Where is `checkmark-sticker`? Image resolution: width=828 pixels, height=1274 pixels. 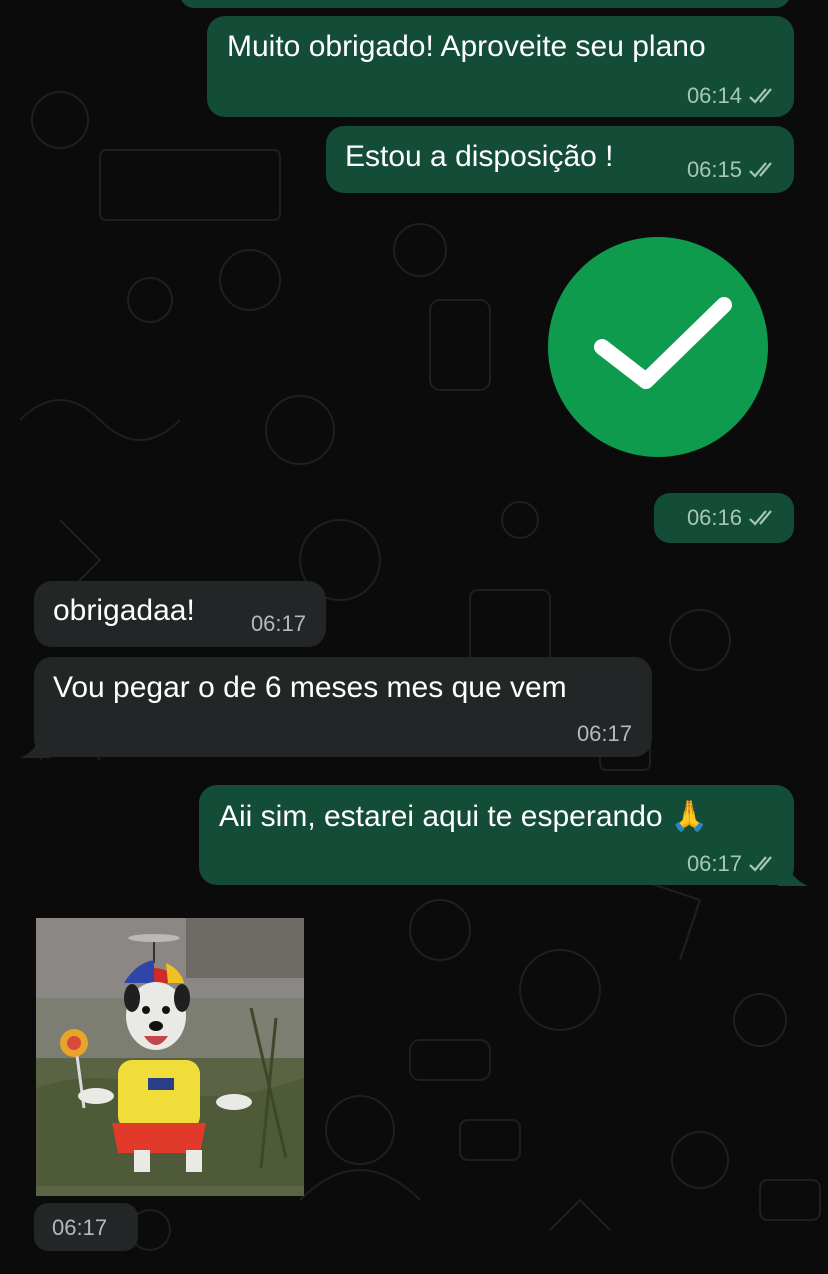 checkmark-sticker is located at coordinates (658, 347).